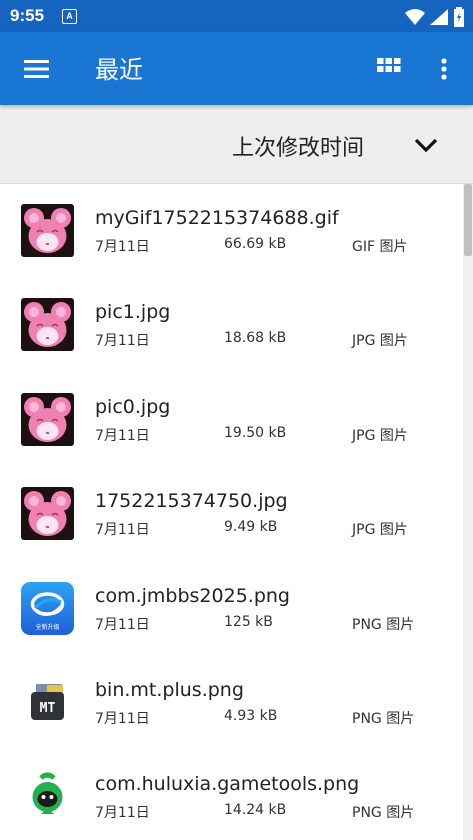 This screenshot has height=840, width=473. Describe the element at coordinates (37, 69) in the screenshot. I see `hamburger-menu-icon` at that location.